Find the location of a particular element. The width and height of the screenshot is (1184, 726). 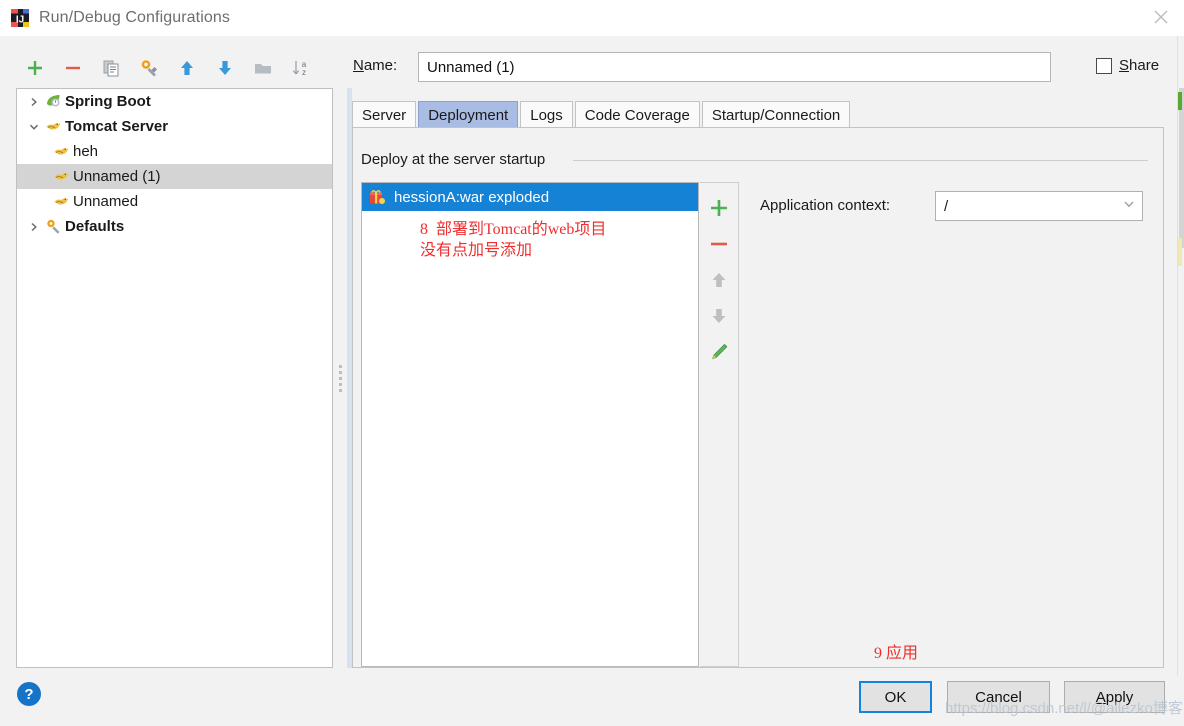

deploy-group-title: Deploy at the server startup is located at coordinates (457, 159).